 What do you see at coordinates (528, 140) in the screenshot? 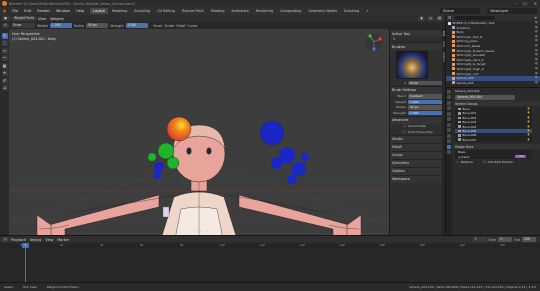
I see `lock-icon: 🔒` at bounding box center [528, 140].